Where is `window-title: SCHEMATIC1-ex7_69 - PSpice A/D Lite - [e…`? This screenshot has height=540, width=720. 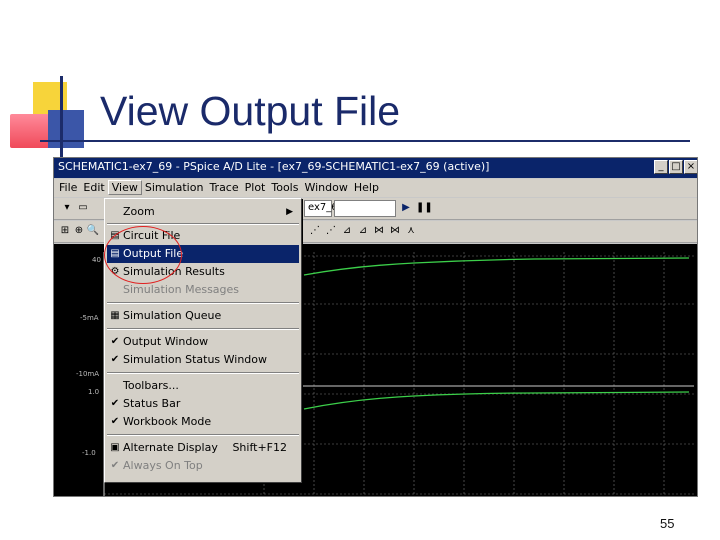
window-title: SCHEMATIC1-ex7_69 - PSpice A/D Lite - [e… is located at coordinates (274, 166).